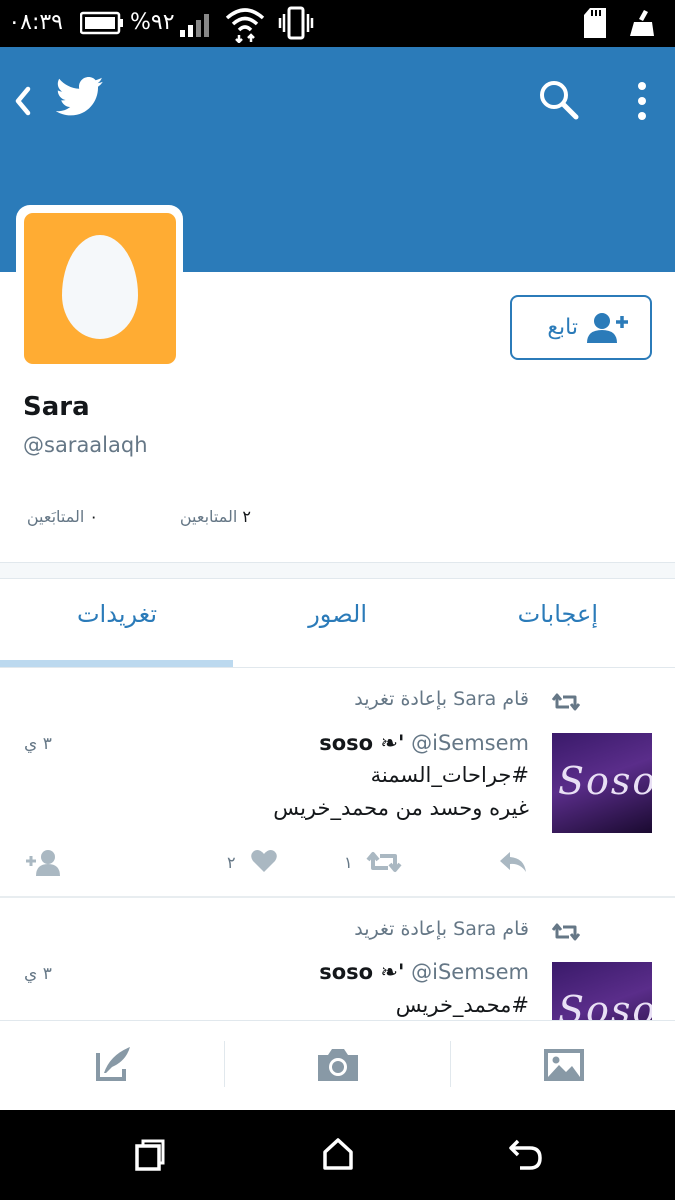 The image size is (675, 1200). Describe the element at coordinates (55, 516) in the screenshot. I see `followers-label: المتابَعين` at that location.